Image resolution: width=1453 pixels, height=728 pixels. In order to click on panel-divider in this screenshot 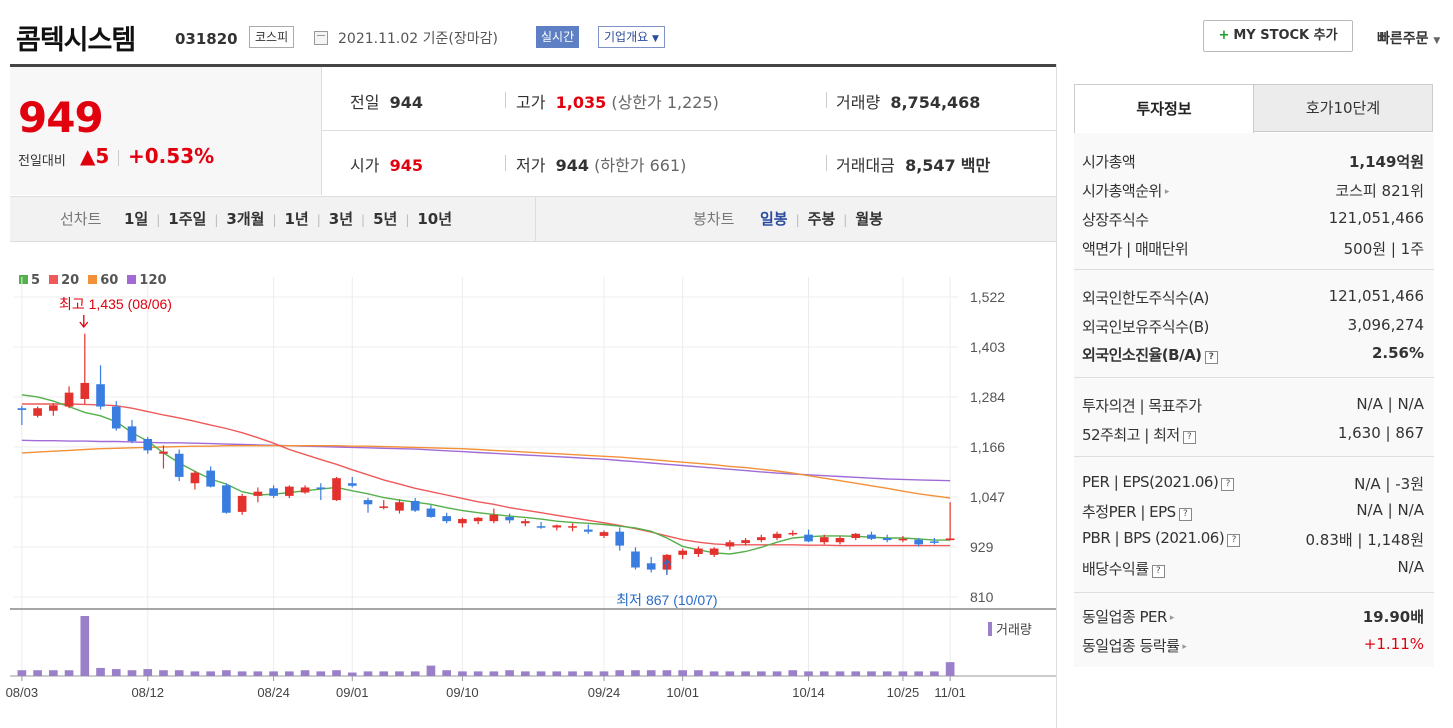, I will do `click(1056, 396)`.